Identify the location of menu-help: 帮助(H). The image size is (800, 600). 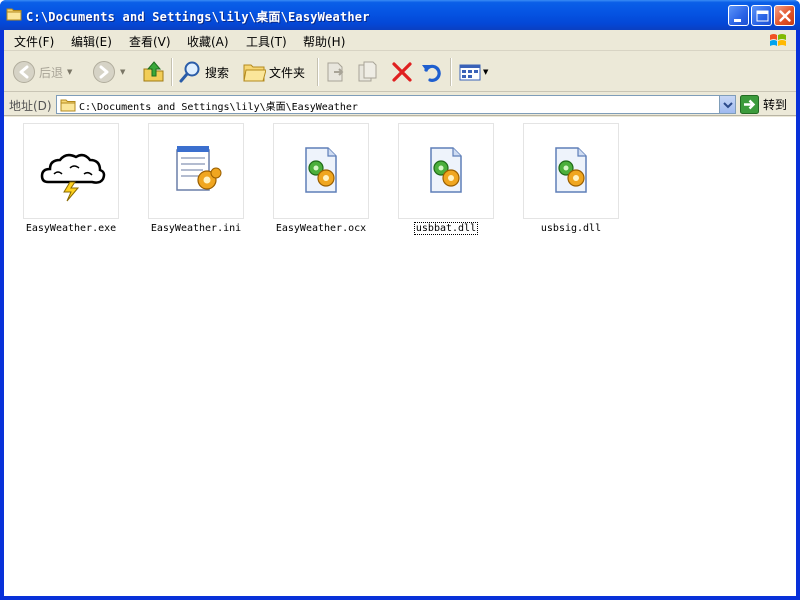
(324, 41).